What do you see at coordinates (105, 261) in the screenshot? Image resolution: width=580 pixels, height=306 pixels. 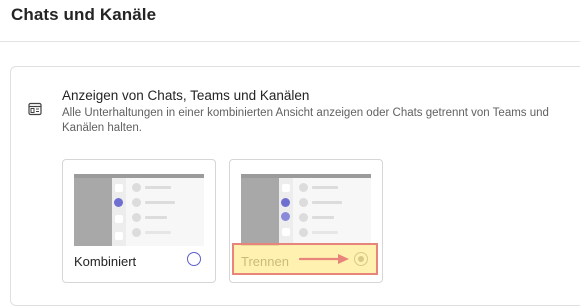 I see `option-label-combined: Kombiniert` at bounding box center [105, 261].